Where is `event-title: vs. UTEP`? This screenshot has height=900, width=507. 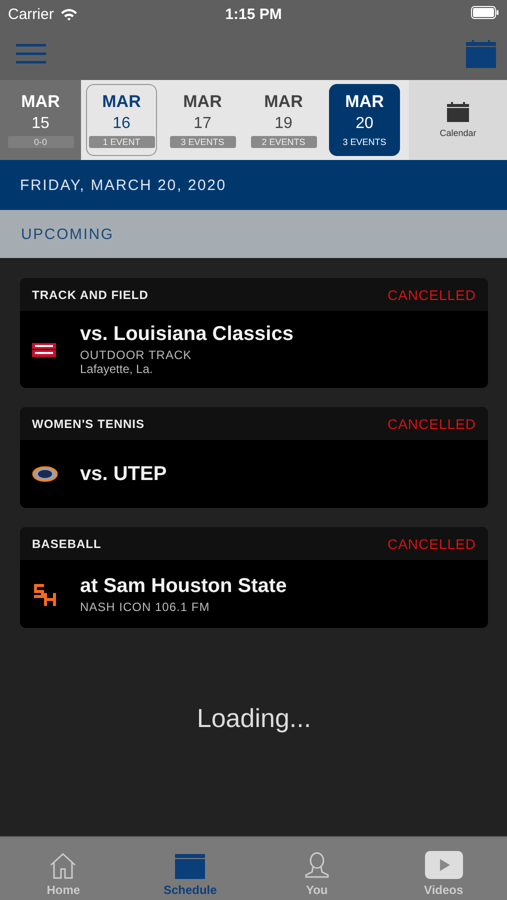
event-title: vs. UTEP is located at coordinates (123, 474).